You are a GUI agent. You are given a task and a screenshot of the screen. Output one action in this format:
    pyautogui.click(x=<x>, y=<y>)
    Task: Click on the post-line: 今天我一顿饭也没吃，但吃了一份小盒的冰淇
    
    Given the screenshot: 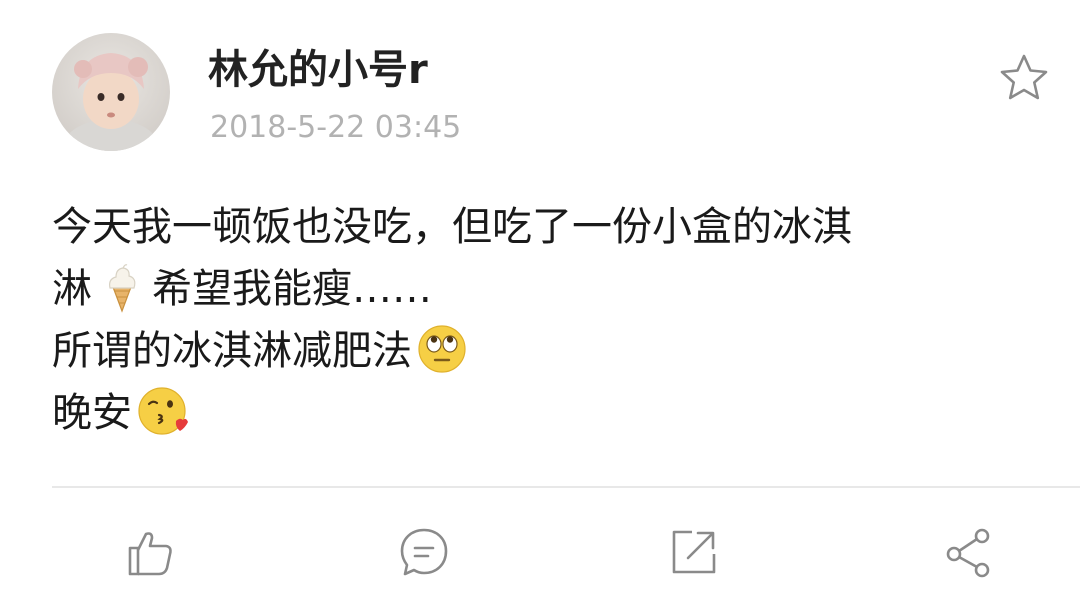 What is the action you would take?
    pyautogui.click(x=552, y=227)
    